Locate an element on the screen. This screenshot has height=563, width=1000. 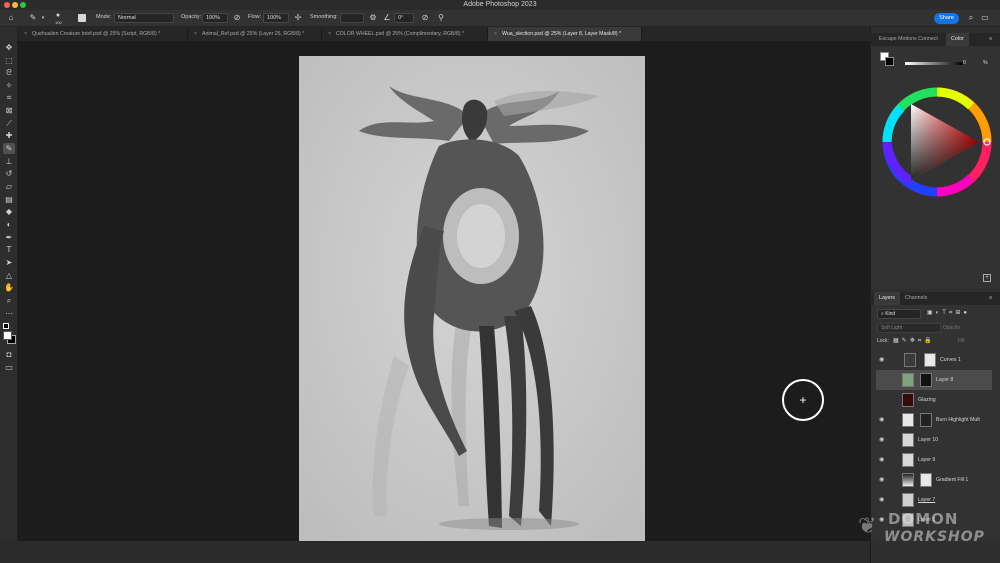
quick-mask-icon: ◘ is located at coordinates (9, 354).